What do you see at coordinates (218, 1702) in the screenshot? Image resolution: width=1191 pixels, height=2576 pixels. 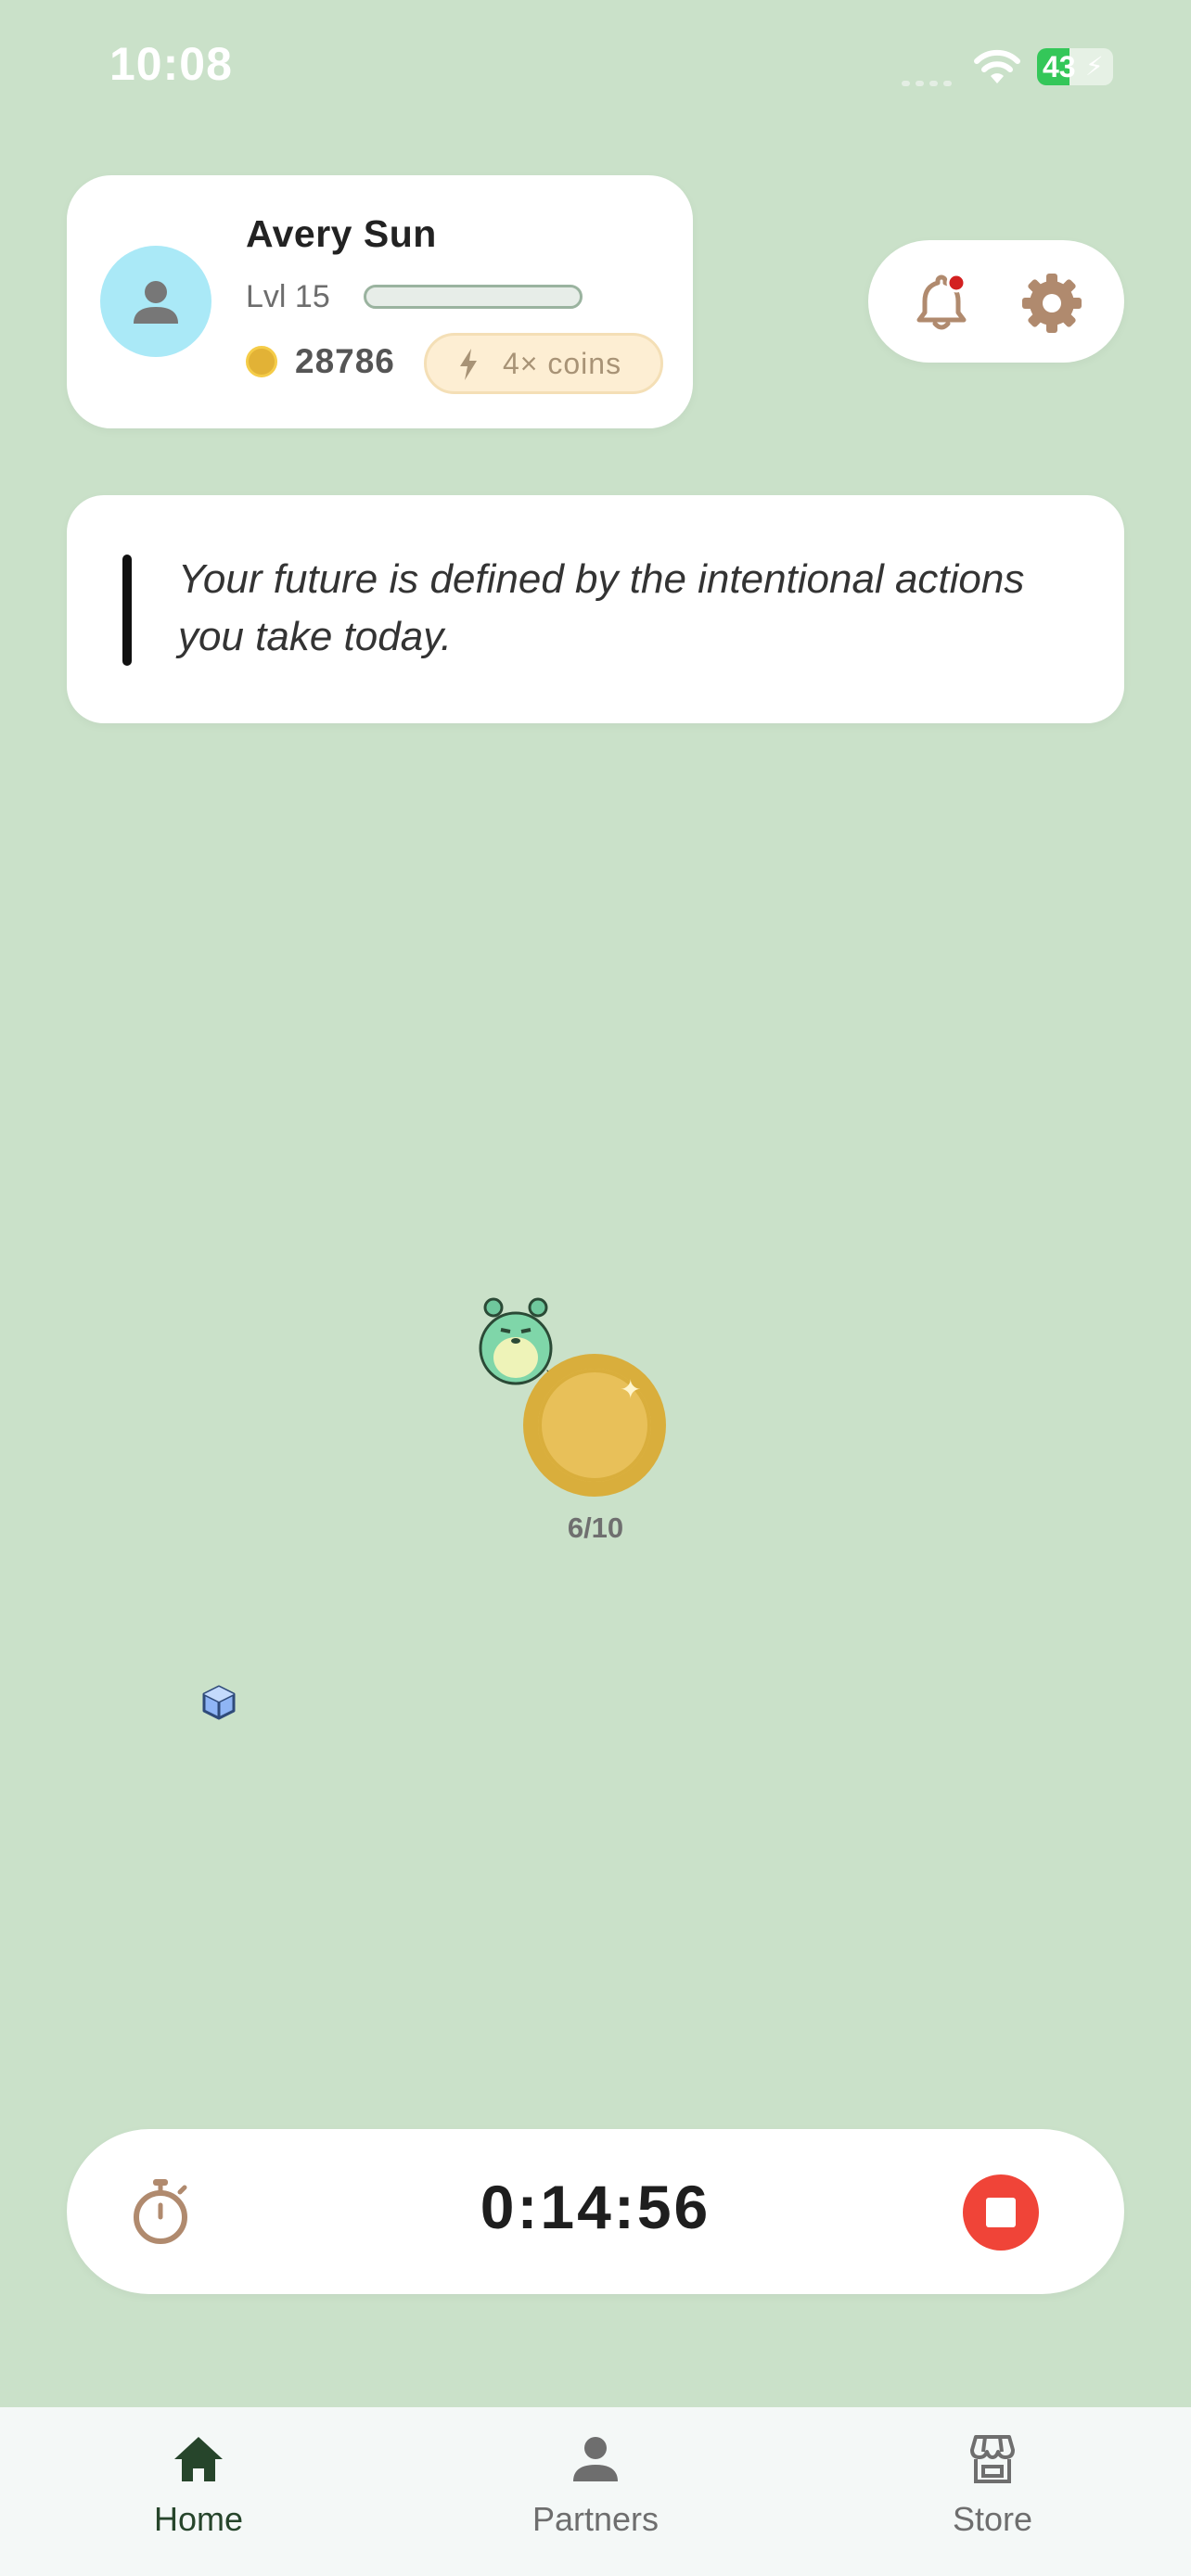 I see `cube-icon` at bounding box center [218, 1702].